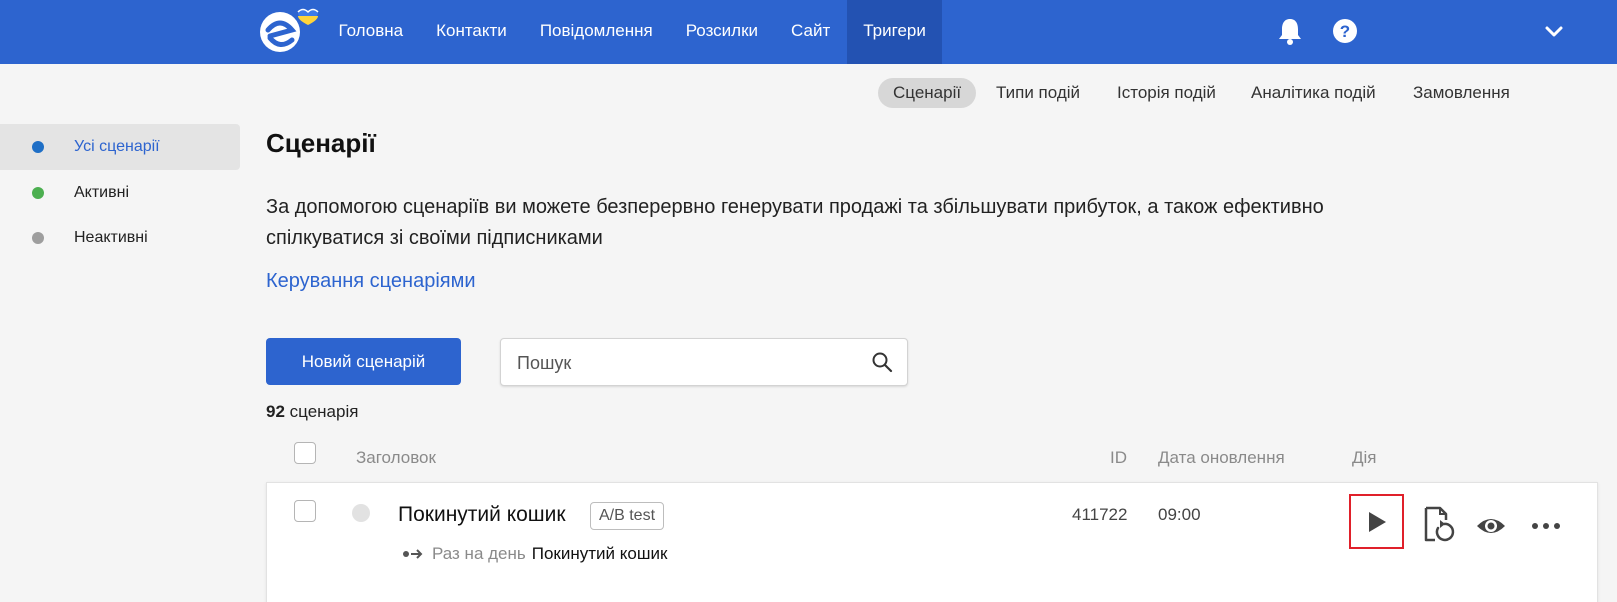 This screenshot has width=1617, height=602. I want to click on sidebar-item-active: Активні, so click(120, 193).